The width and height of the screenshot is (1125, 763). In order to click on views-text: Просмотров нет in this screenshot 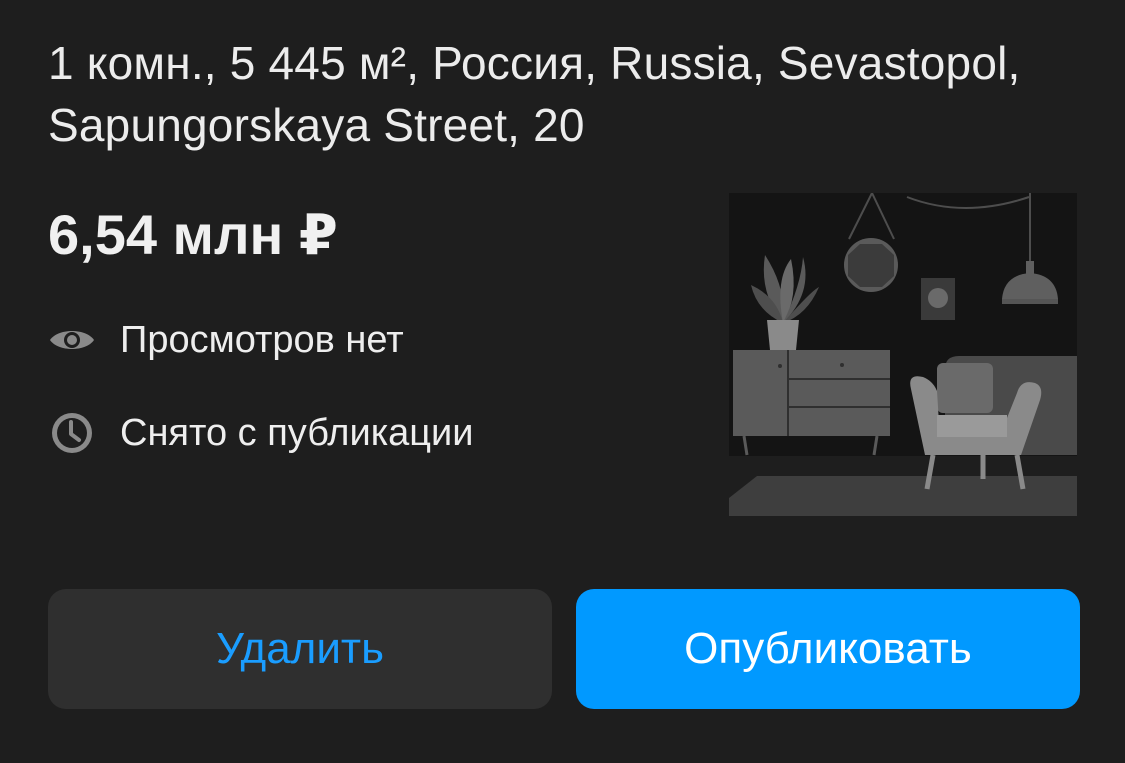, I will do `click(262, 339)`.